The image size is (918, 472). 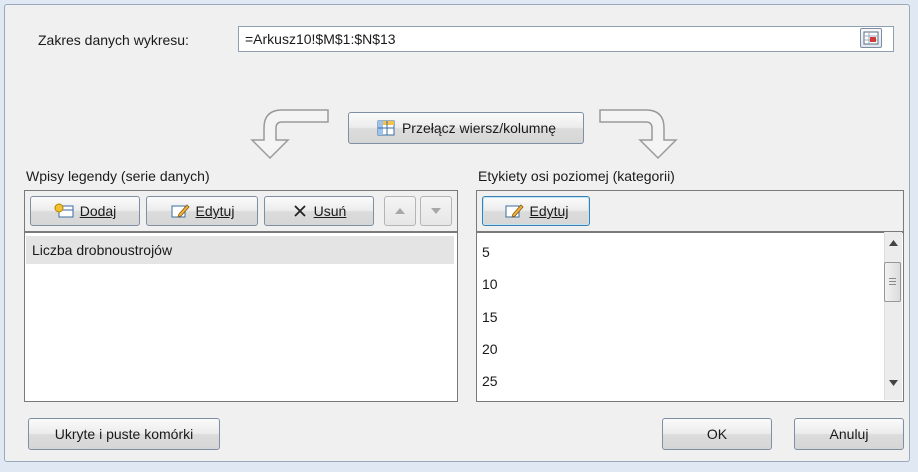 What do you see at coordinates (300, 211) in the screenshot?
I see `close-icon` at bounding box center [300, 211].